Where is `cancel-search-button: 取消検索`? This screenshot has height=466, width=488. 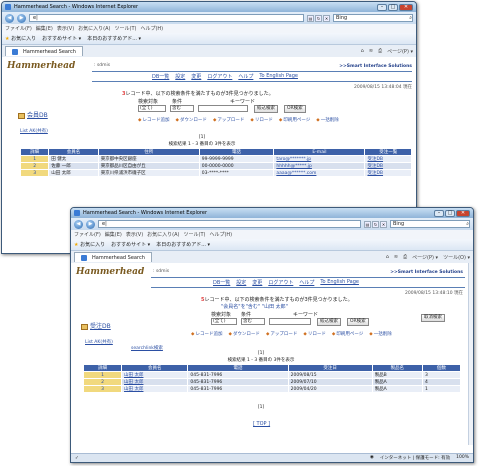 cancel-search-button: 取消検索 is located at coordinates (433, 318).